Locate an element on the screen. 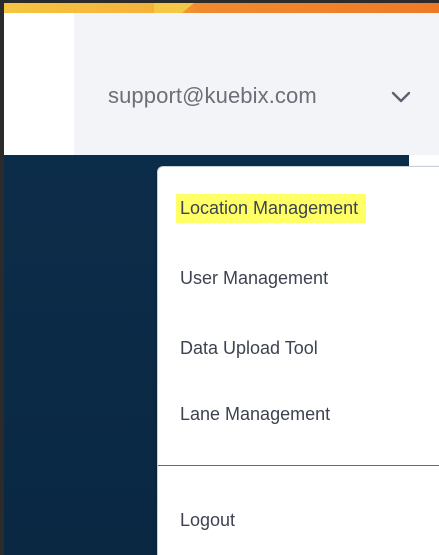 Image resolution: width=439 pixels, height=555 pixels. menu-item-lane-management: Lane Management is located at coordinates (255, 414).